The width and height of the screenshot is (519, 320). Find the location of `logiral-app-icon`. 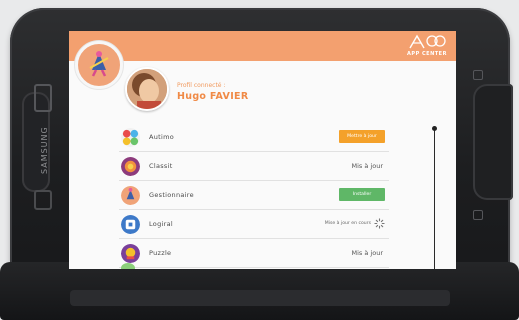

logiral-app-icon is located at coordinates (130, 224).